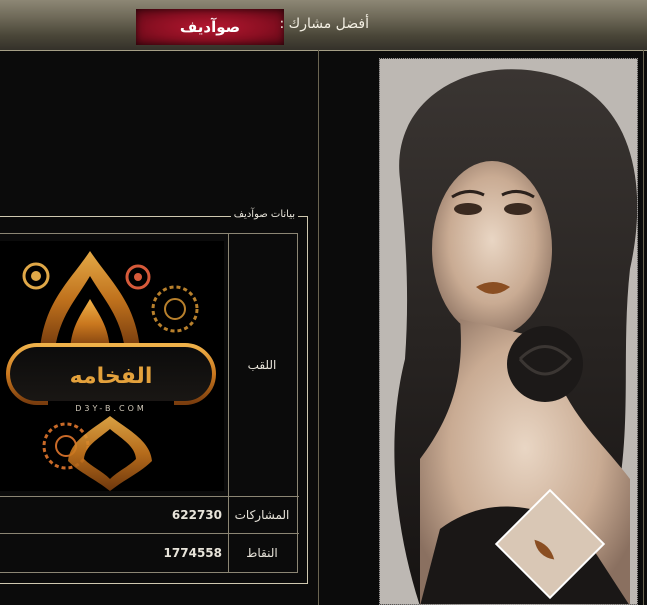 The height and width of the screenshot is (605, 647). I want to click on posts-label: المشاركات, so click(261, 515).